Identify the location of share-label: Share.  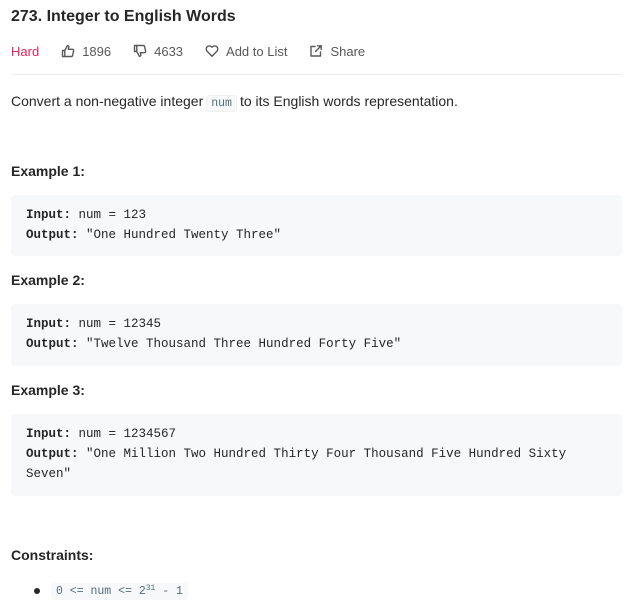
(348, 51).